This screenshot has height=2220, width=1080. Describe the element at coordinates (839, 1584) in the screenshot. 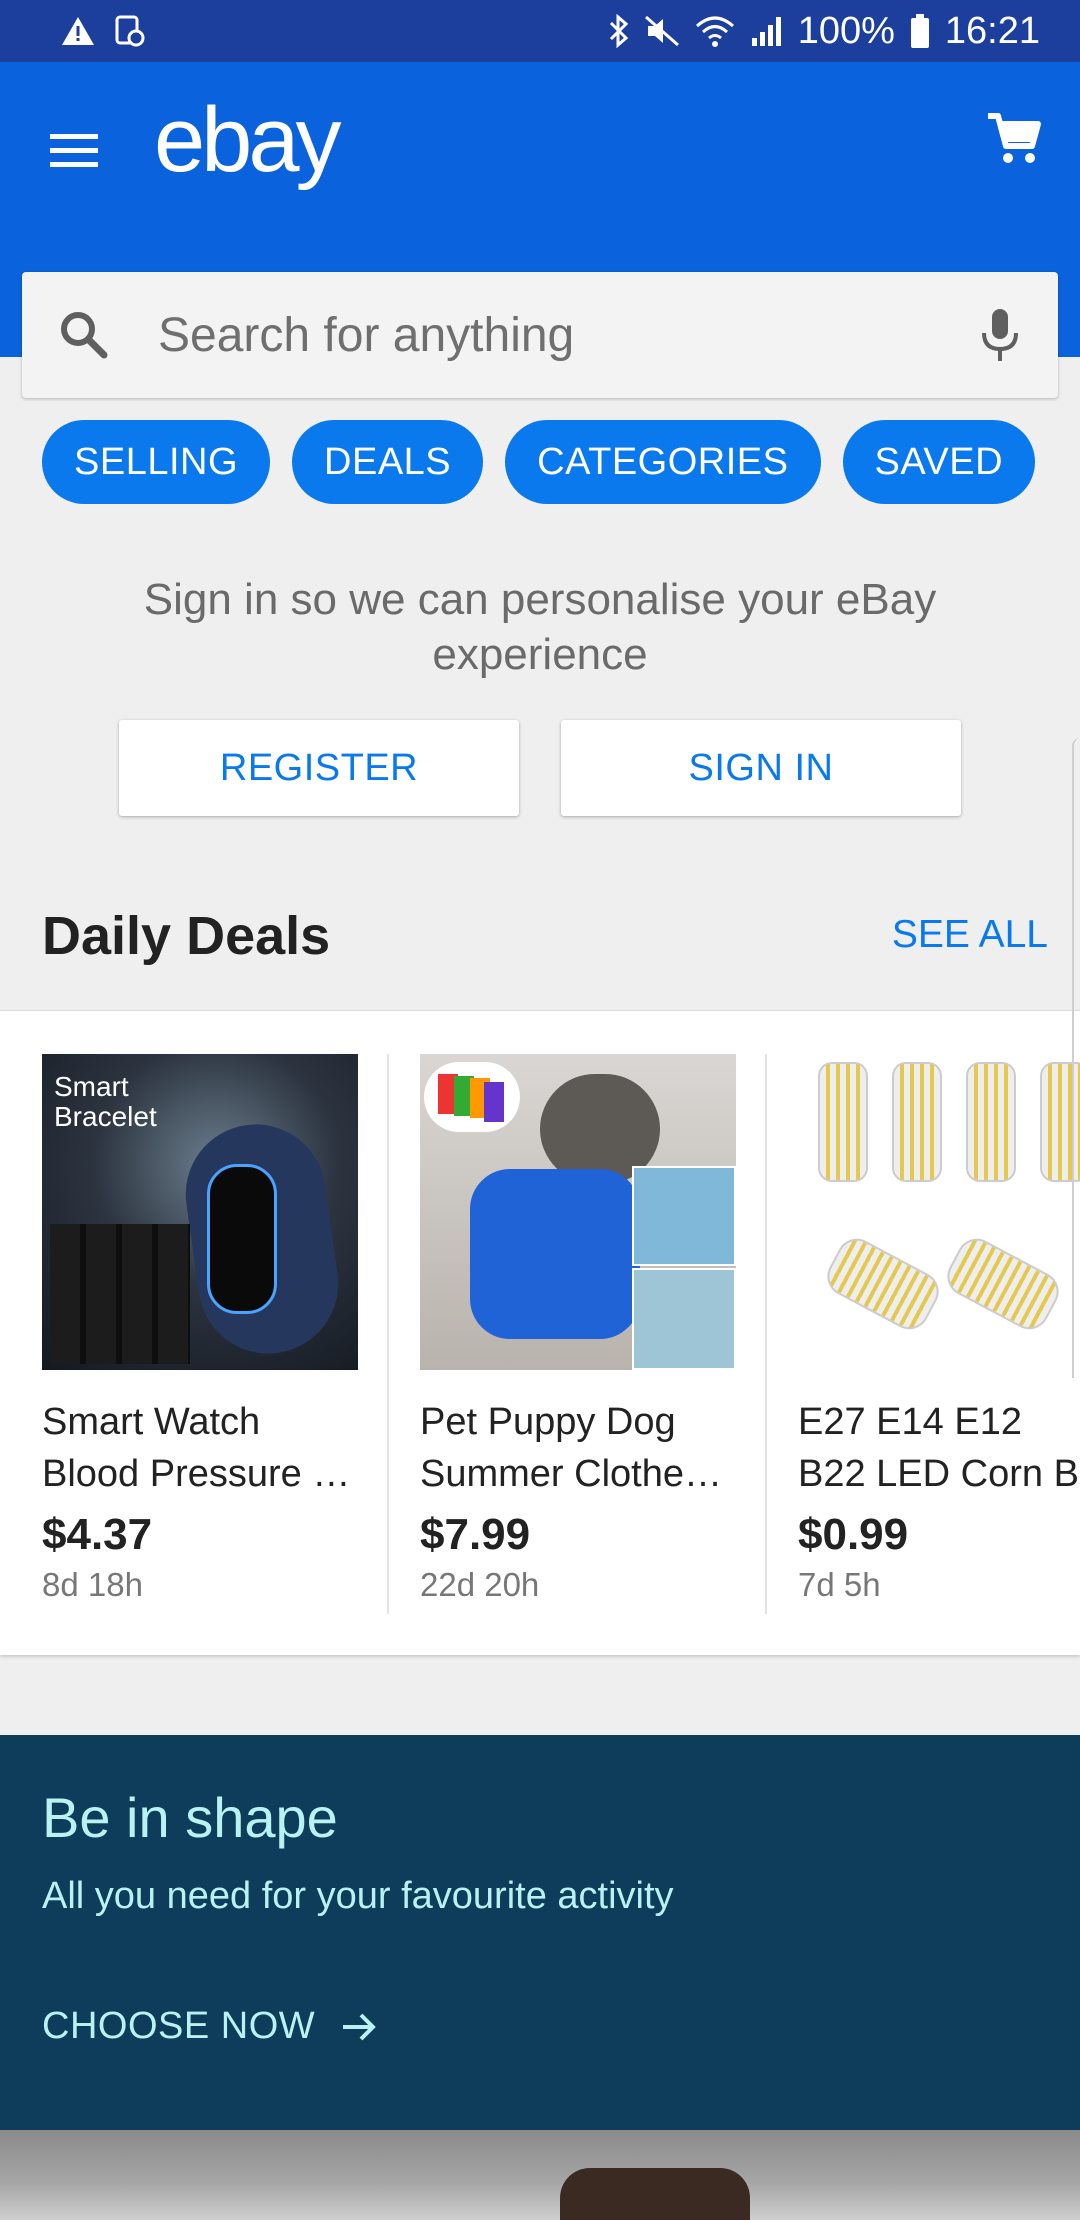

I see `deal-time-left: 7d 5h` at that location.